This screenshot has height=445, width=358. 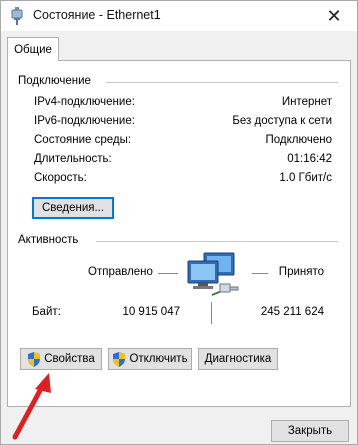 What do you see at coordinates (305, 178) in the screenshot?
I see `speed-value: 1.0 Гбит/с` at bounding box center [305, 178].